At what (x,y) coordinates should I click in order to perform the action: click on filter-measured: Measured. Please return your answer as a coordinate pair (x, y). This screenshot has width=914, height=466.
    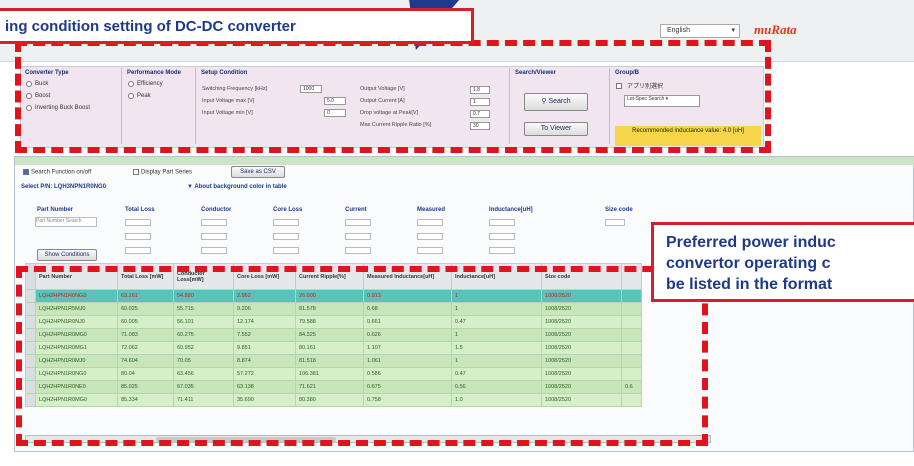
    Looking at the image, I should click on (431, 210).